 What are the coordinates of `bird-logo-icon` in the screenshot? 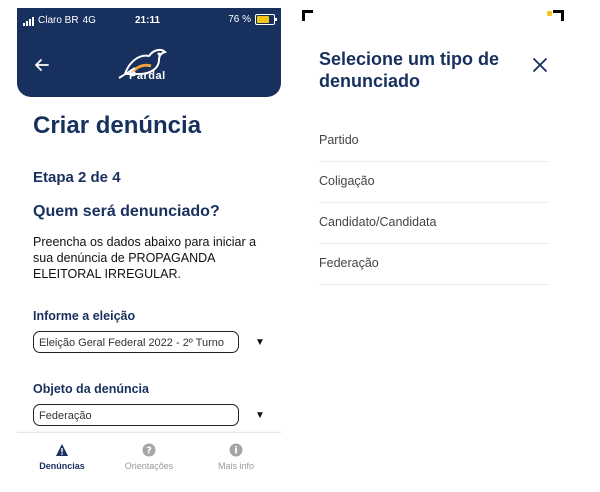 It's located at (142, 63).